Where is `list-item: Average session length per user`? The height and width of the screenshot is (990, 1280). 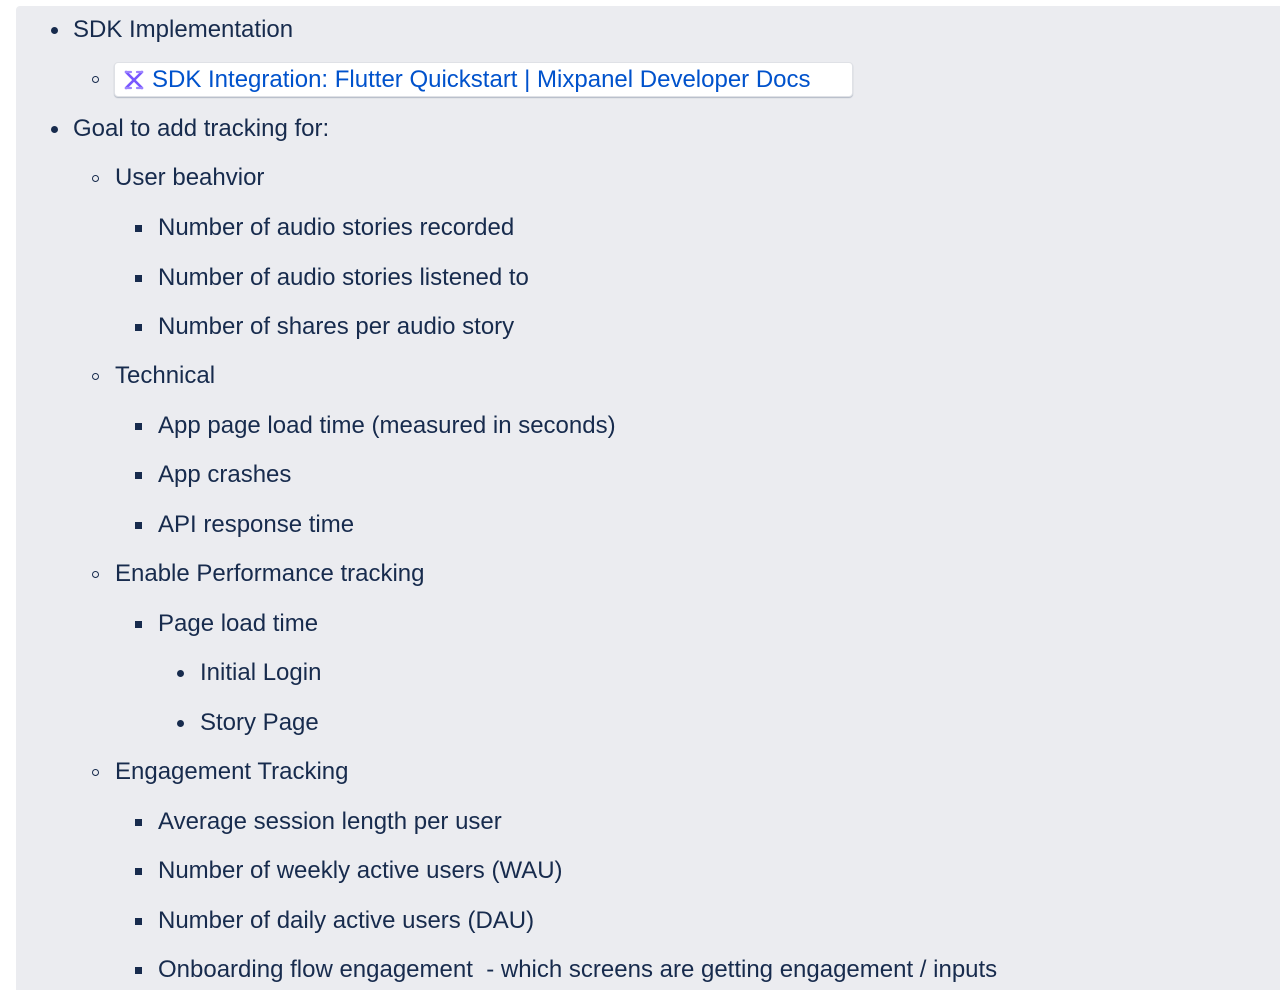 list-item: Average session length per user is located at coordinates (330, 821).